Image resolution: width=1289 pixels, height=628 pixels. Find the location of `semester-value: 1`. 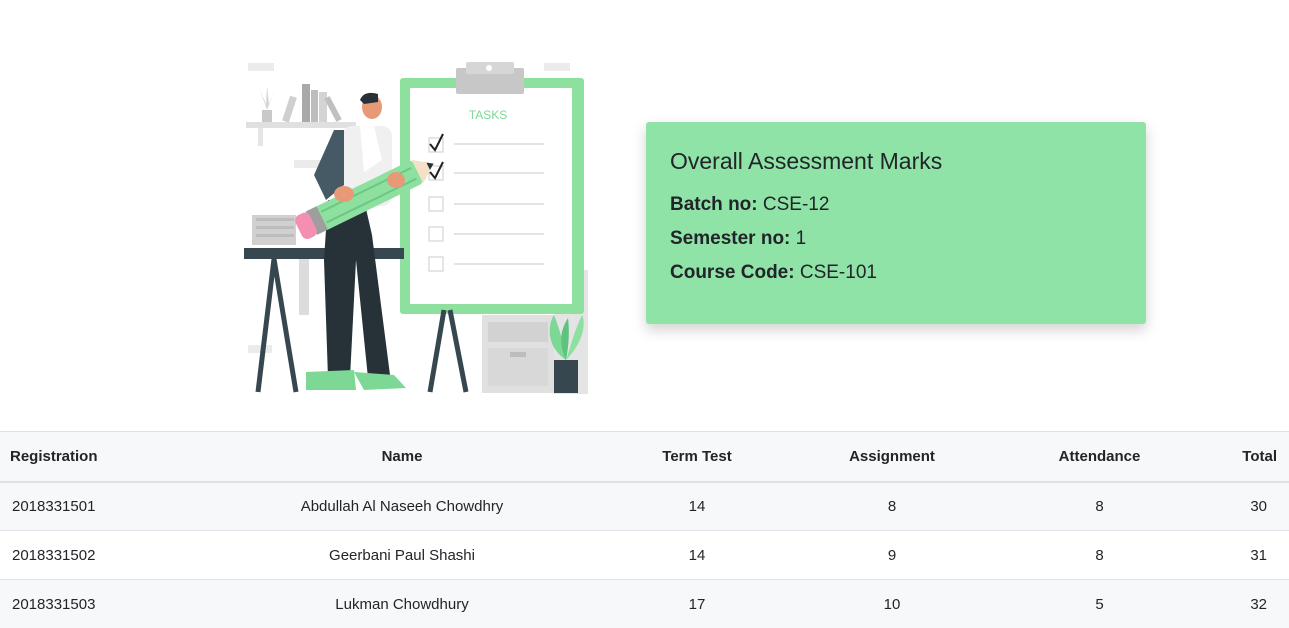

semester-value: 1 is located at coordinates (801, 238).